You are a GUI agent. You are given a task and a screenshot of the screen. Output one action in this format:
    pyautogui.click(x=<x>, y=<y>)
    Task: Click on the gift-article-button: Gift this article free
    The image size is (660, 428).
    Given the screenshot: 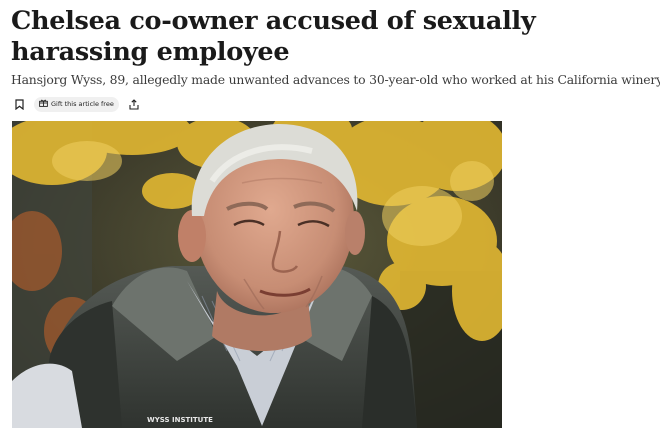 What is the action you would take?
    pyautogui.click(x=76, y=104)
    